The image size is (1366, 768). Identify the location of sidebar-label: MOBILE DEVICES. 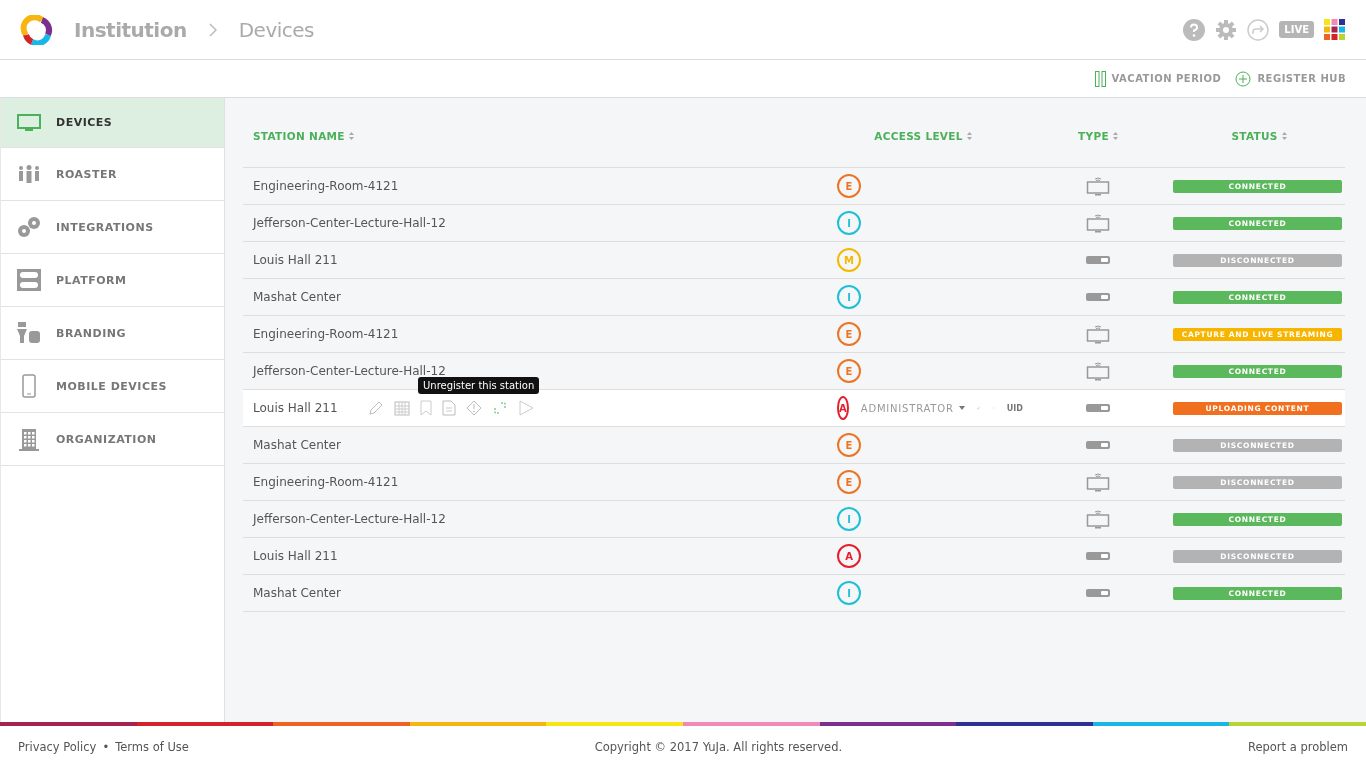
(111, 386).